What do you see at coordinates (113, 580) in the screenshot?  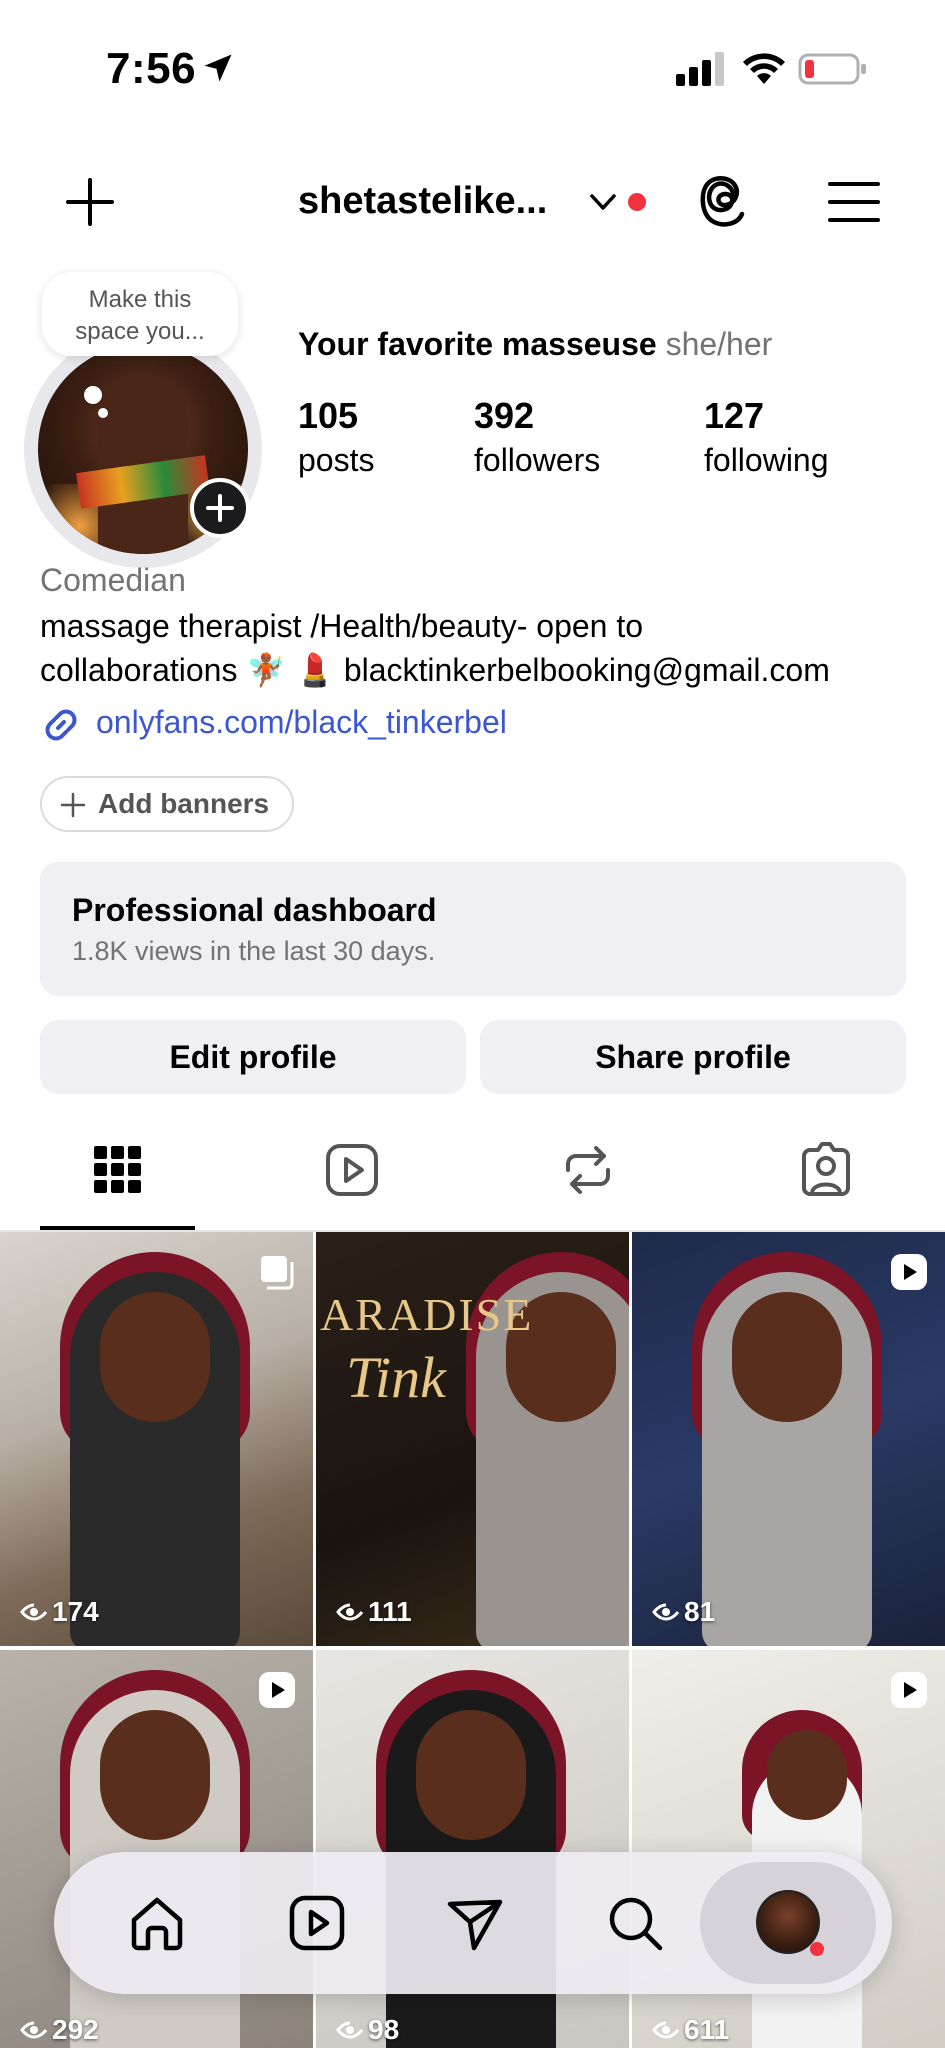 I see `profile-category: Comedian` at bounding box center [113, 580].